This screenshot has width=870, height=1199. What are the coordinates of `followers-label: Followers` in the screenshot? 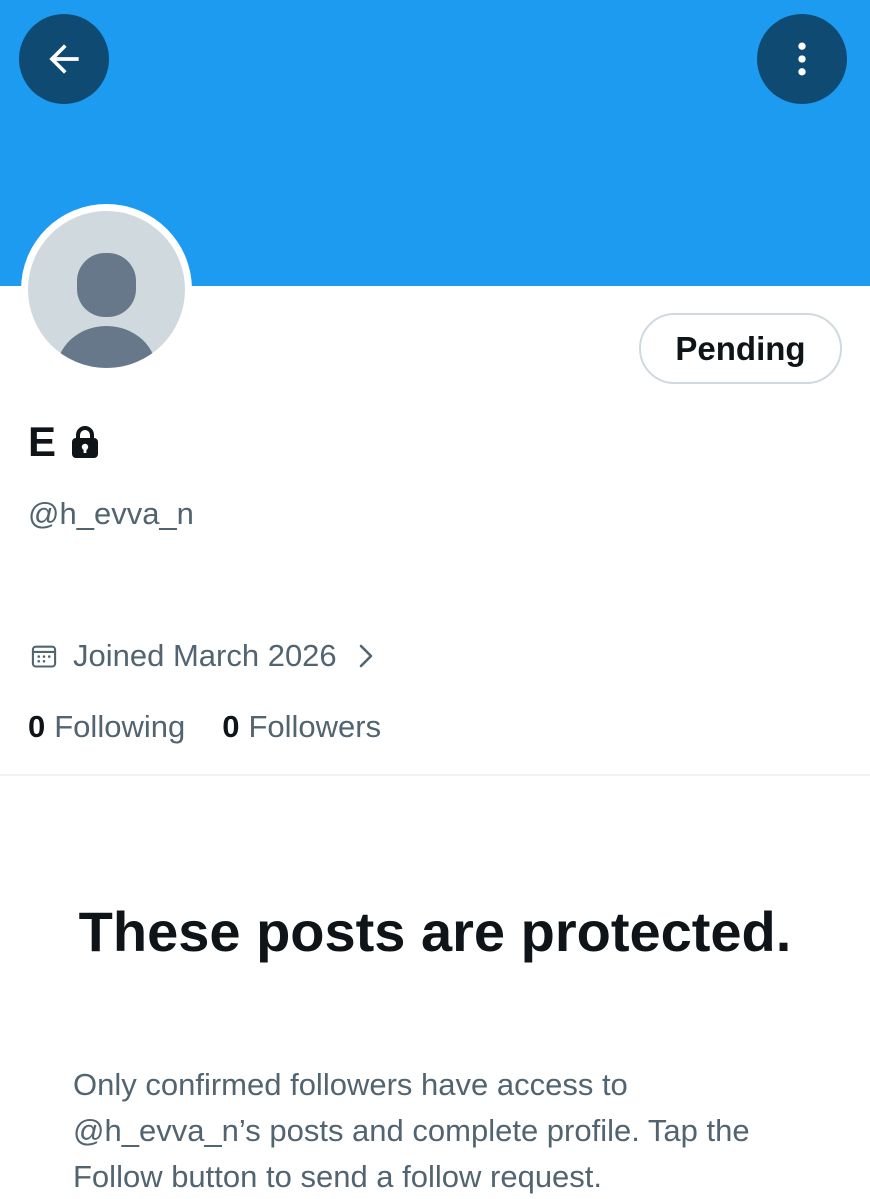 It's located at (315, 726).